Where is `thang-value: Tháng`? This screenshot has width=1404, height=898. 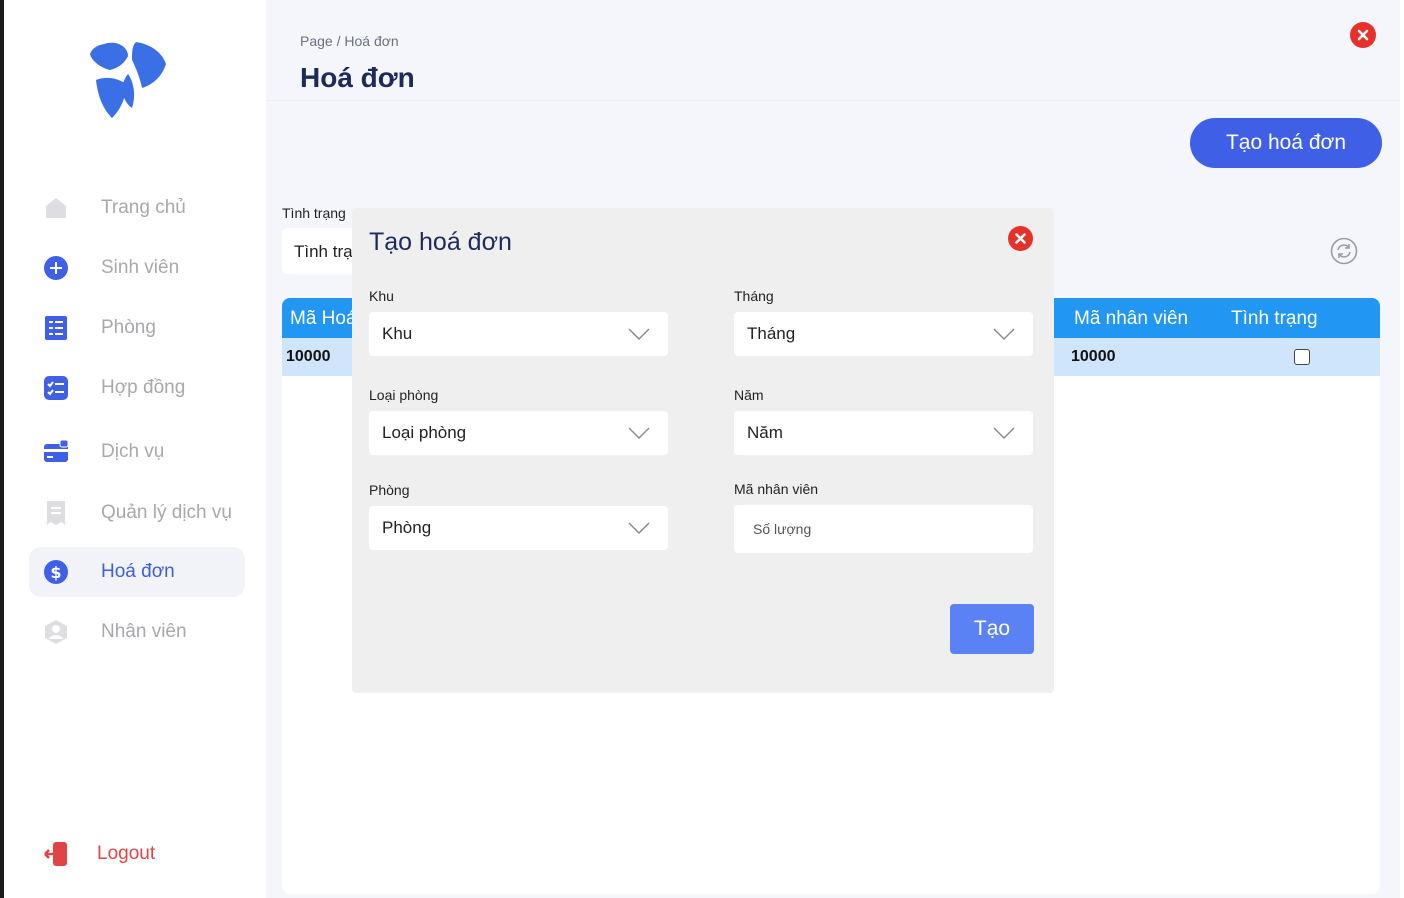 thang-value: Tháng is located at coordinates (771, 333).